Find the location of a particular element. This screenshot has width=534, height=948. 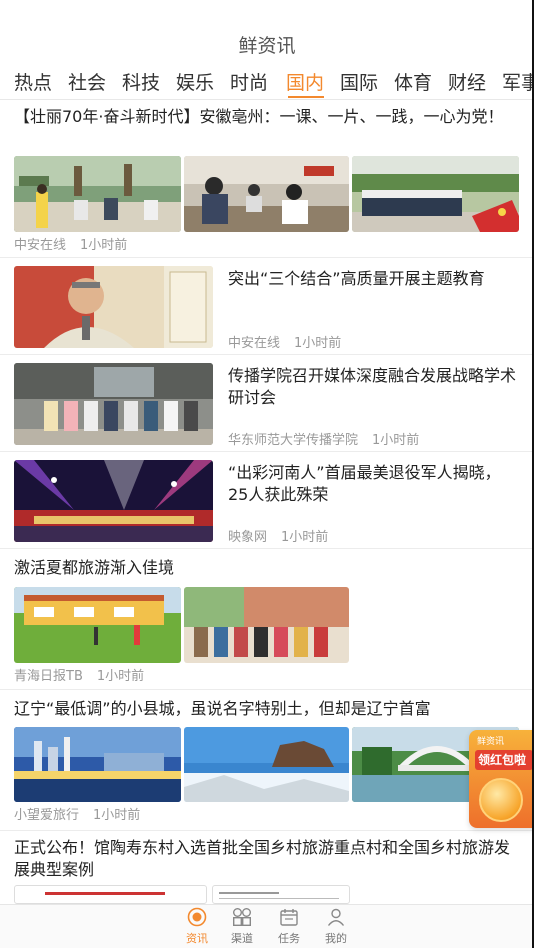

tab-fashion: 时尚 is located at coordinates (249, 83).